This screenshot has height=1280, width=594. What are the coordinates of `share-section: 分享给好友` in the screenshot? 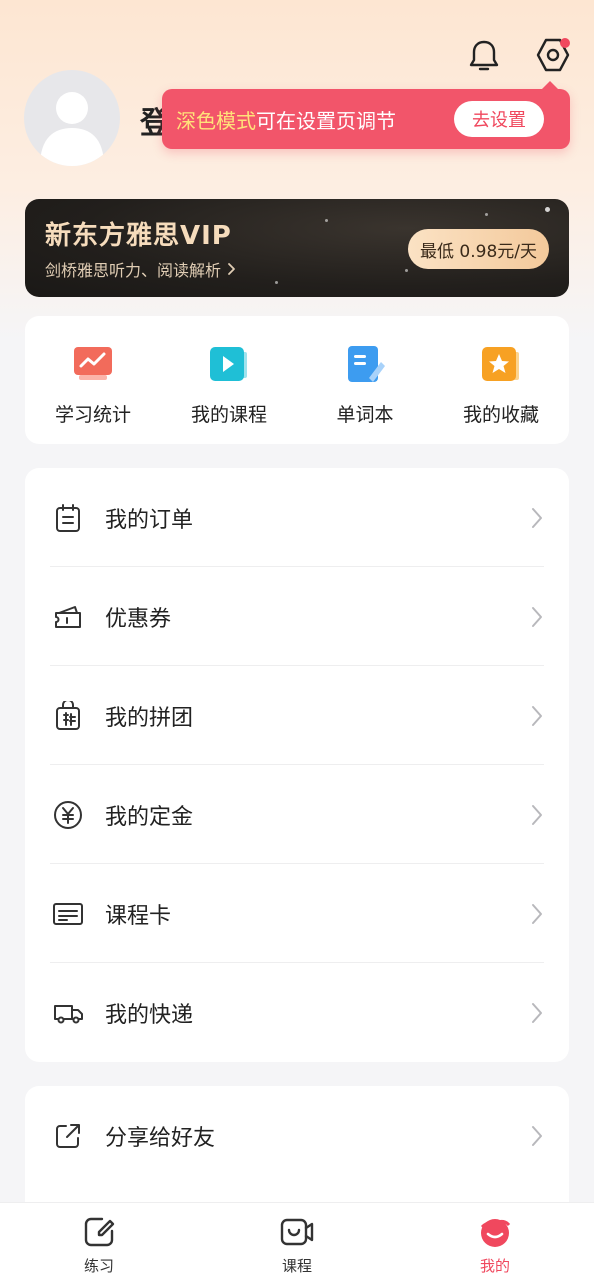 It's located at (297, 1151).